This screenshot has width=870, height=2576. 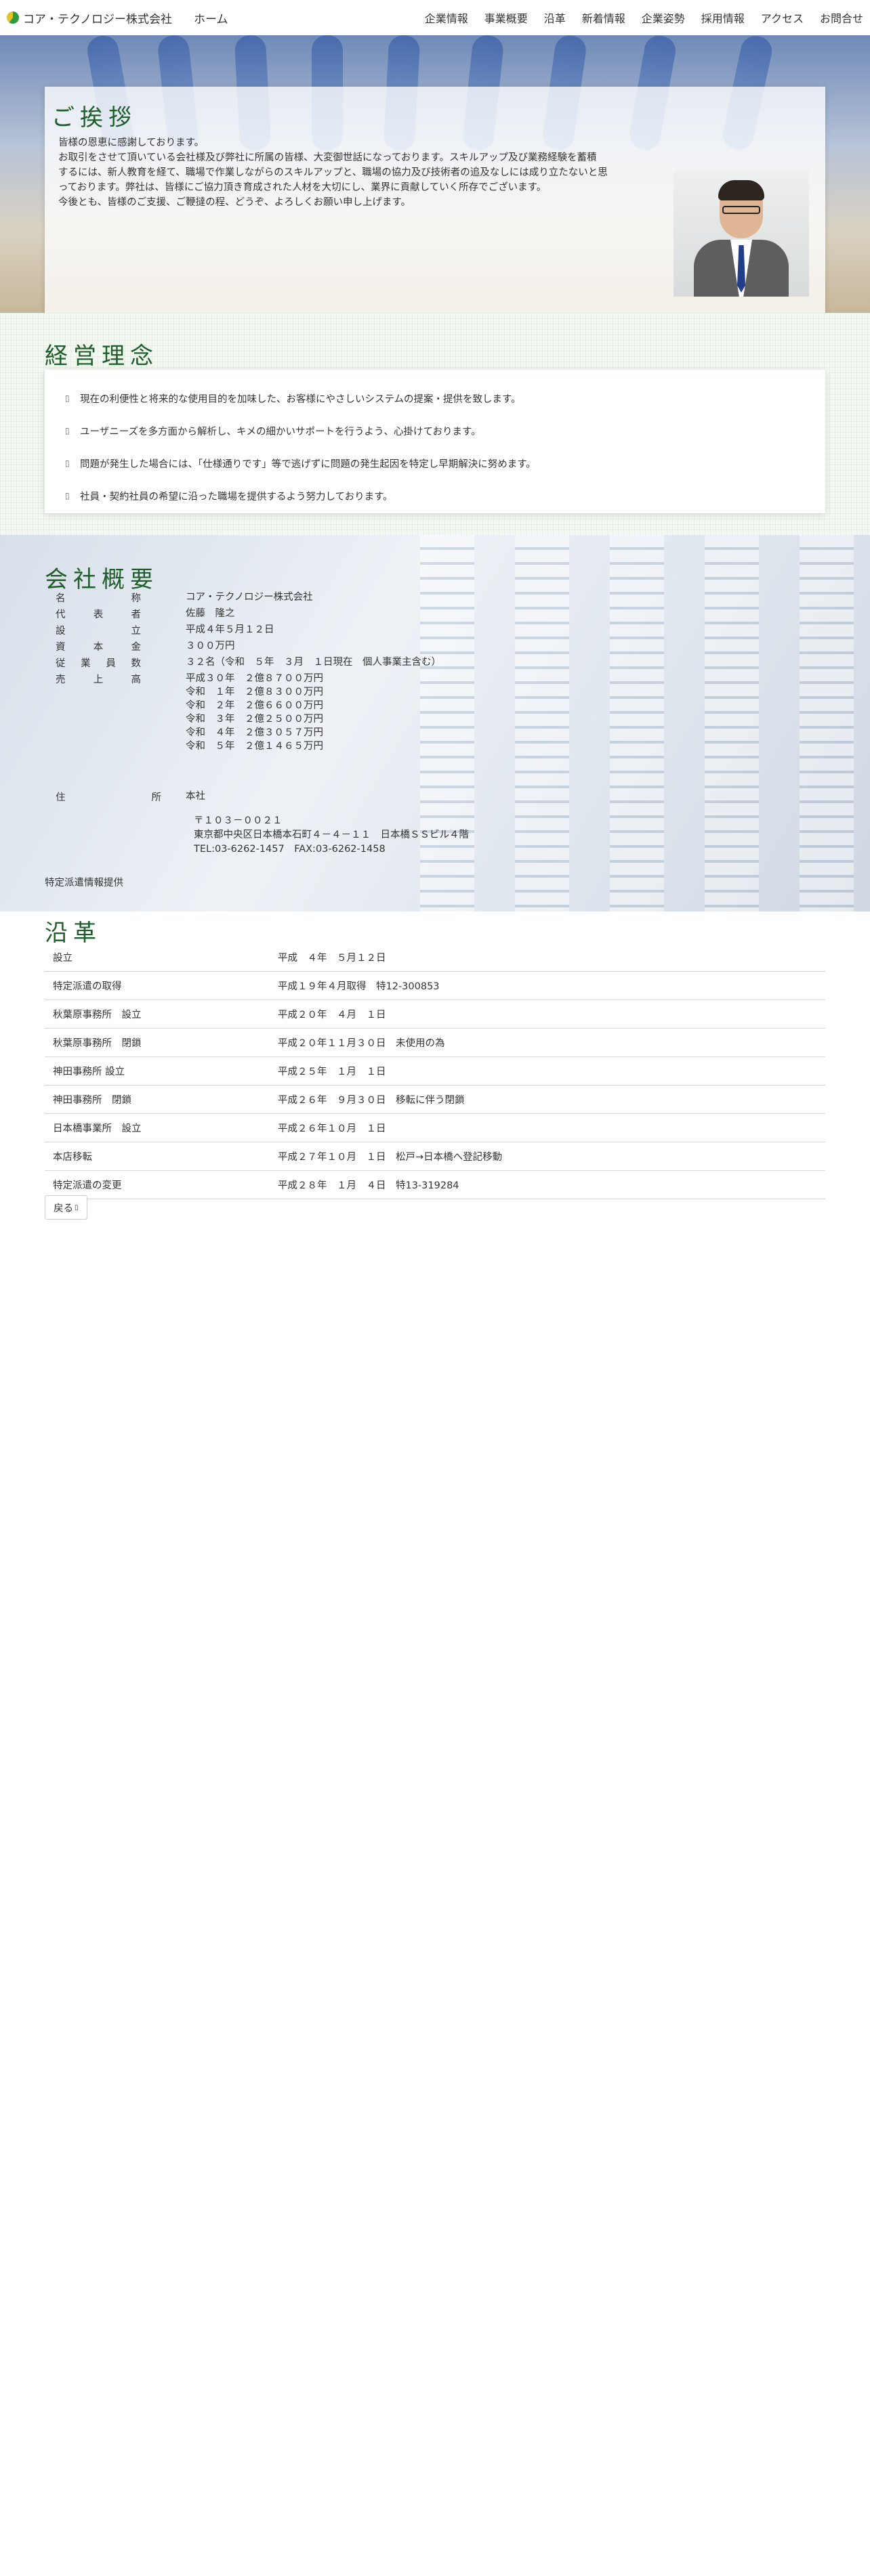 What do you see at coordinates (663, 17) in the screenshot?
I see `nav-item-stance: 企業姿勢` at bounding box center [663, 17].